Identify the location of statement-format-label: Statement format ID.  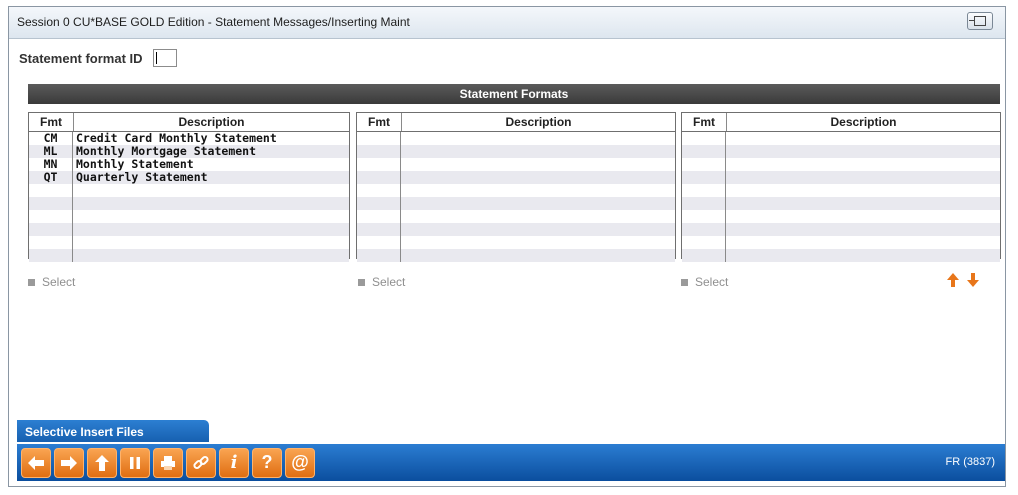
(81, 58).